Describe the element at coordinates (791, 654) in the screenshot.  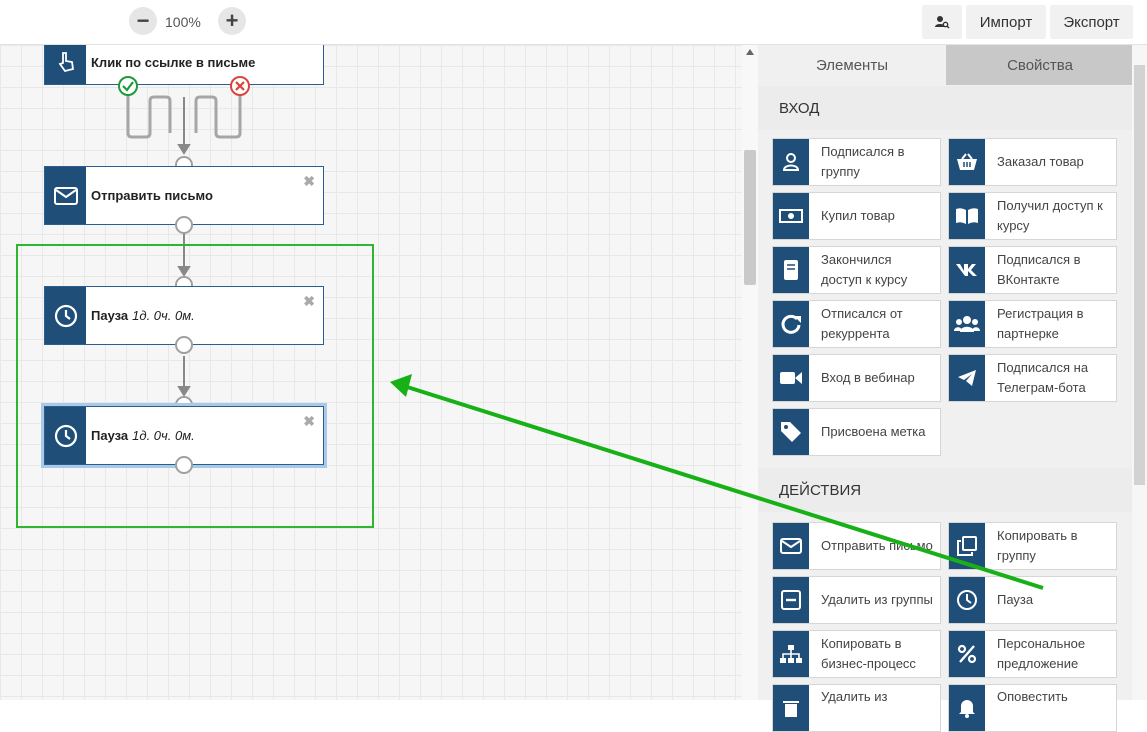
I see `sitemap-icon` at that location.